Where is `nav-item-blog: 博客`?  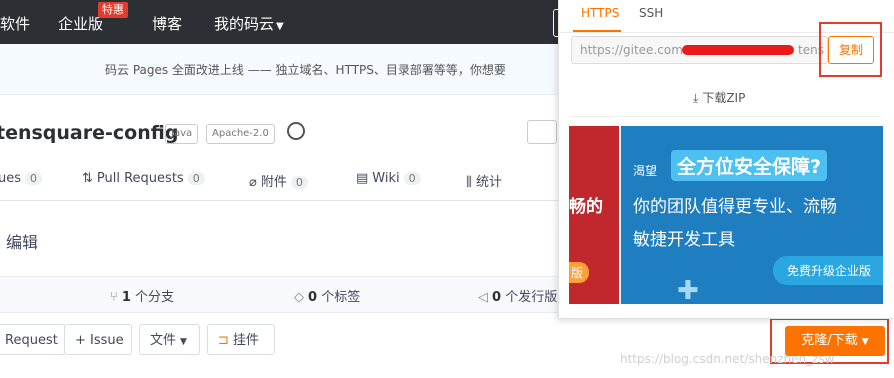 nav-item-blog: 博客 is located at coordinates (167, 23).